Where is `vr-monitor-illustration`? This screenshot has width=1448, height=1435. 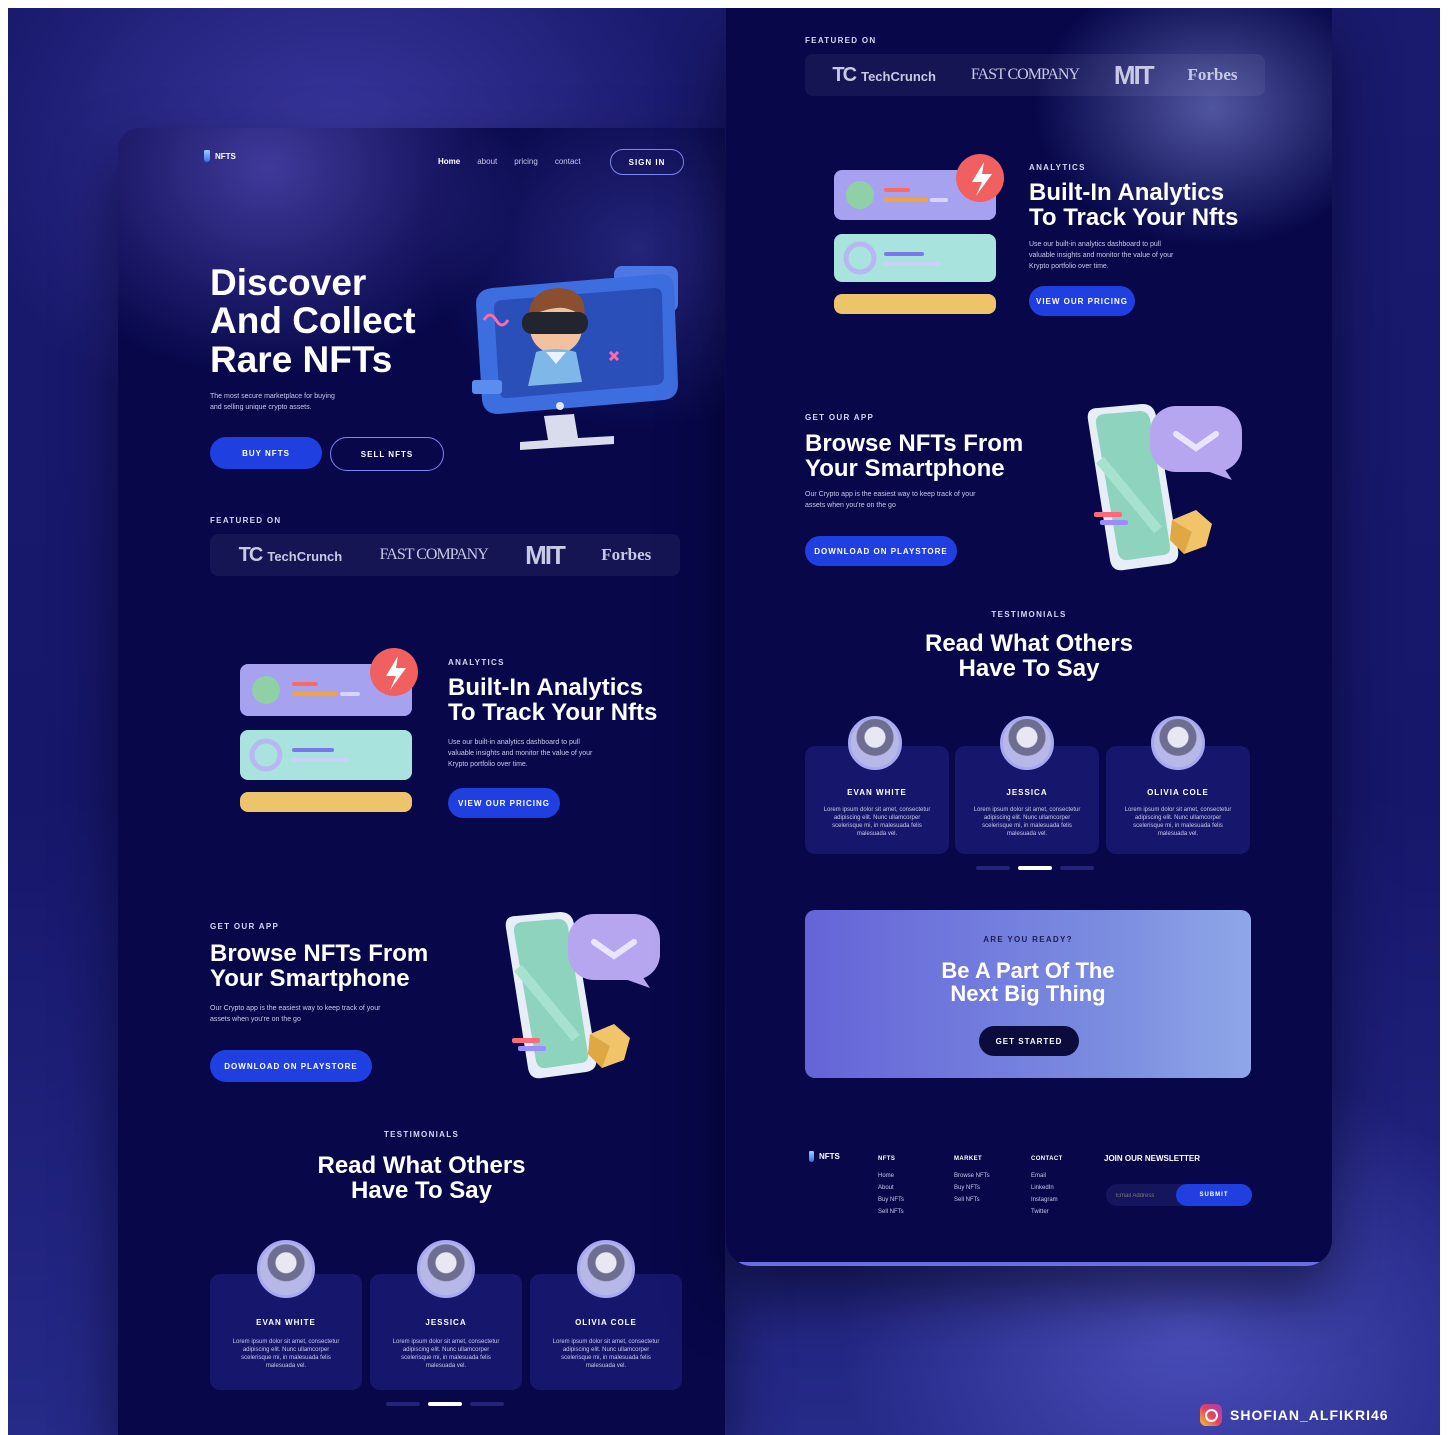
vr-monitor-illustration is located at coordinates (575, 358).